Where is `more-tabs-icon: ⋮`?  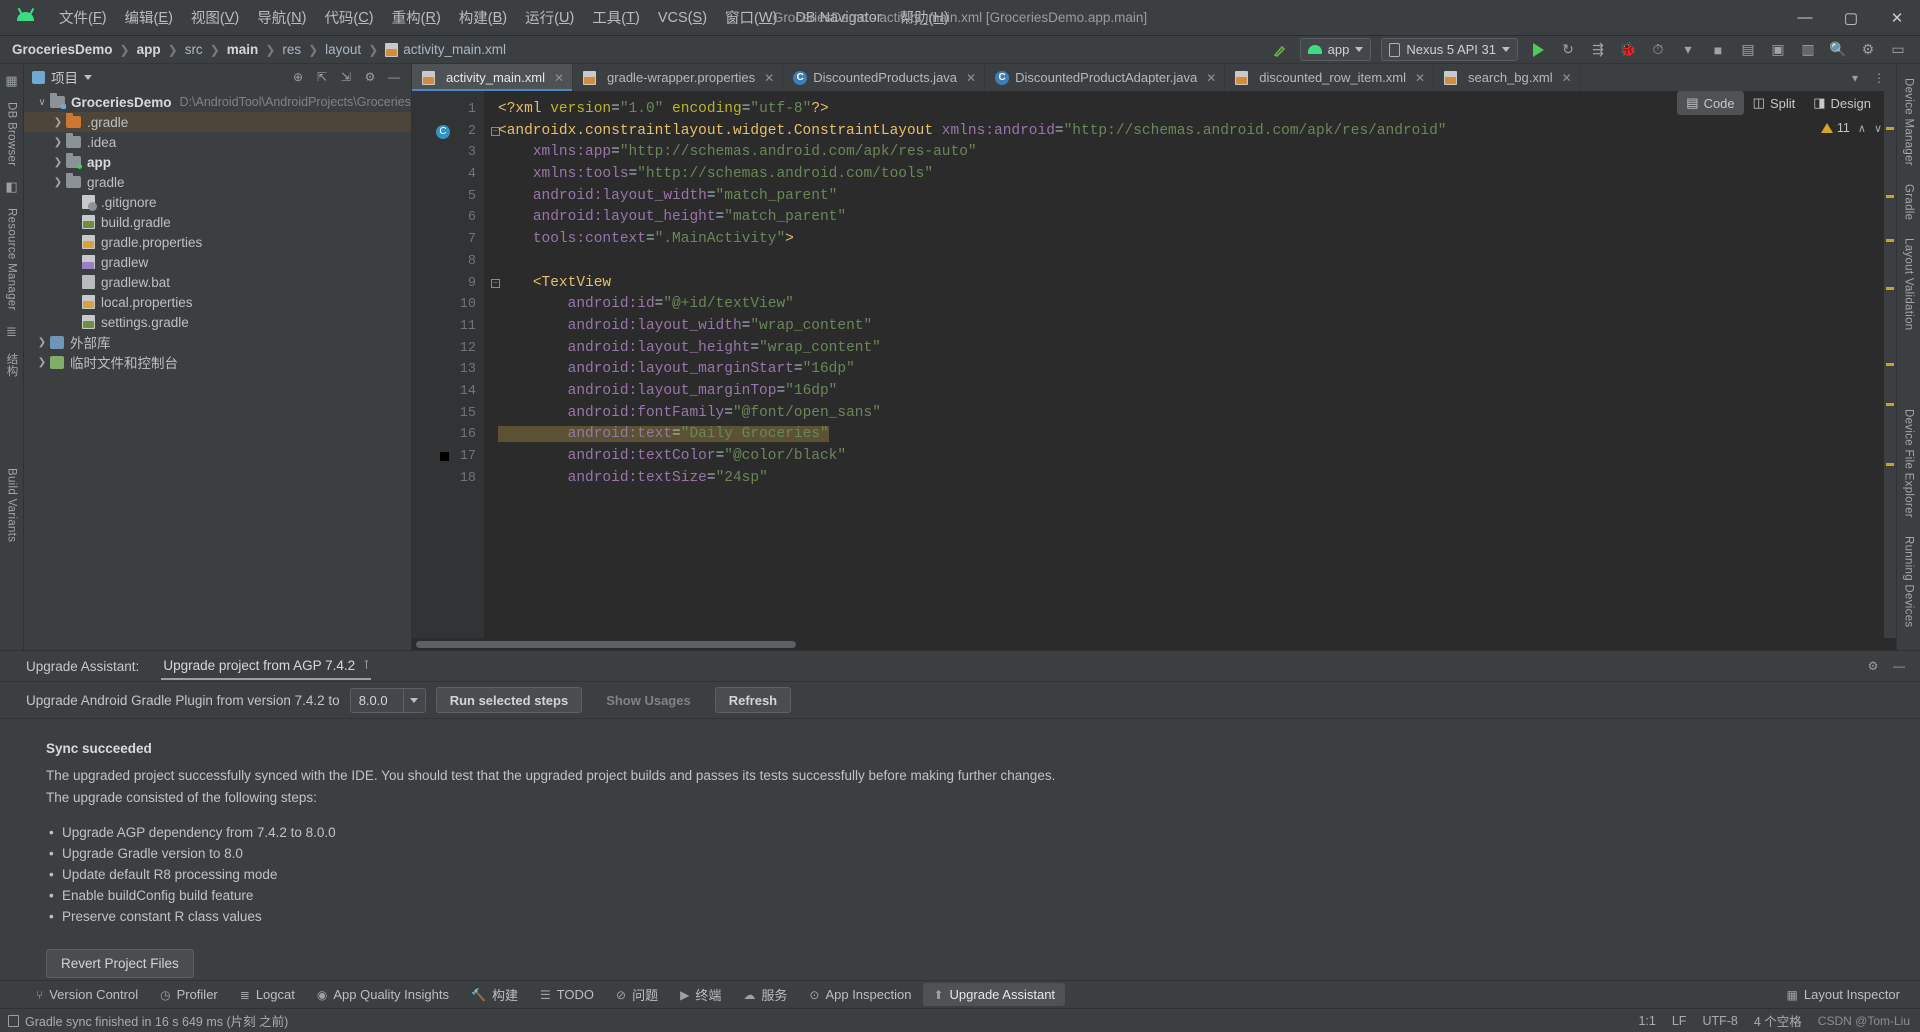 more-tabs-icon: ⋮ is located at coordinates (1879, 78).